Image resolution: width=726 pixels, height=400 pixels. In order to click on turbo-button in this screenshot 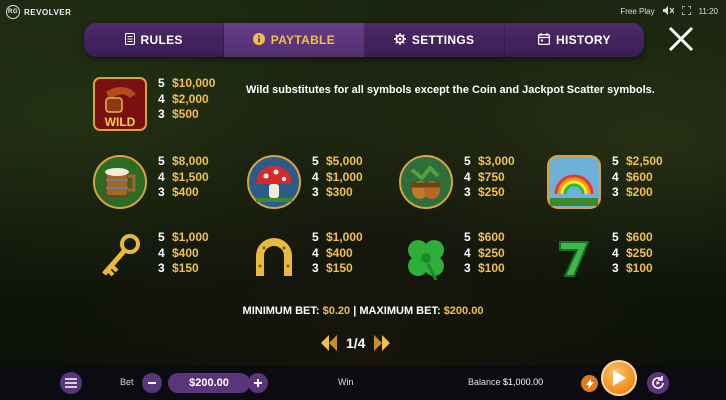, I will do `click(589, 383)`.